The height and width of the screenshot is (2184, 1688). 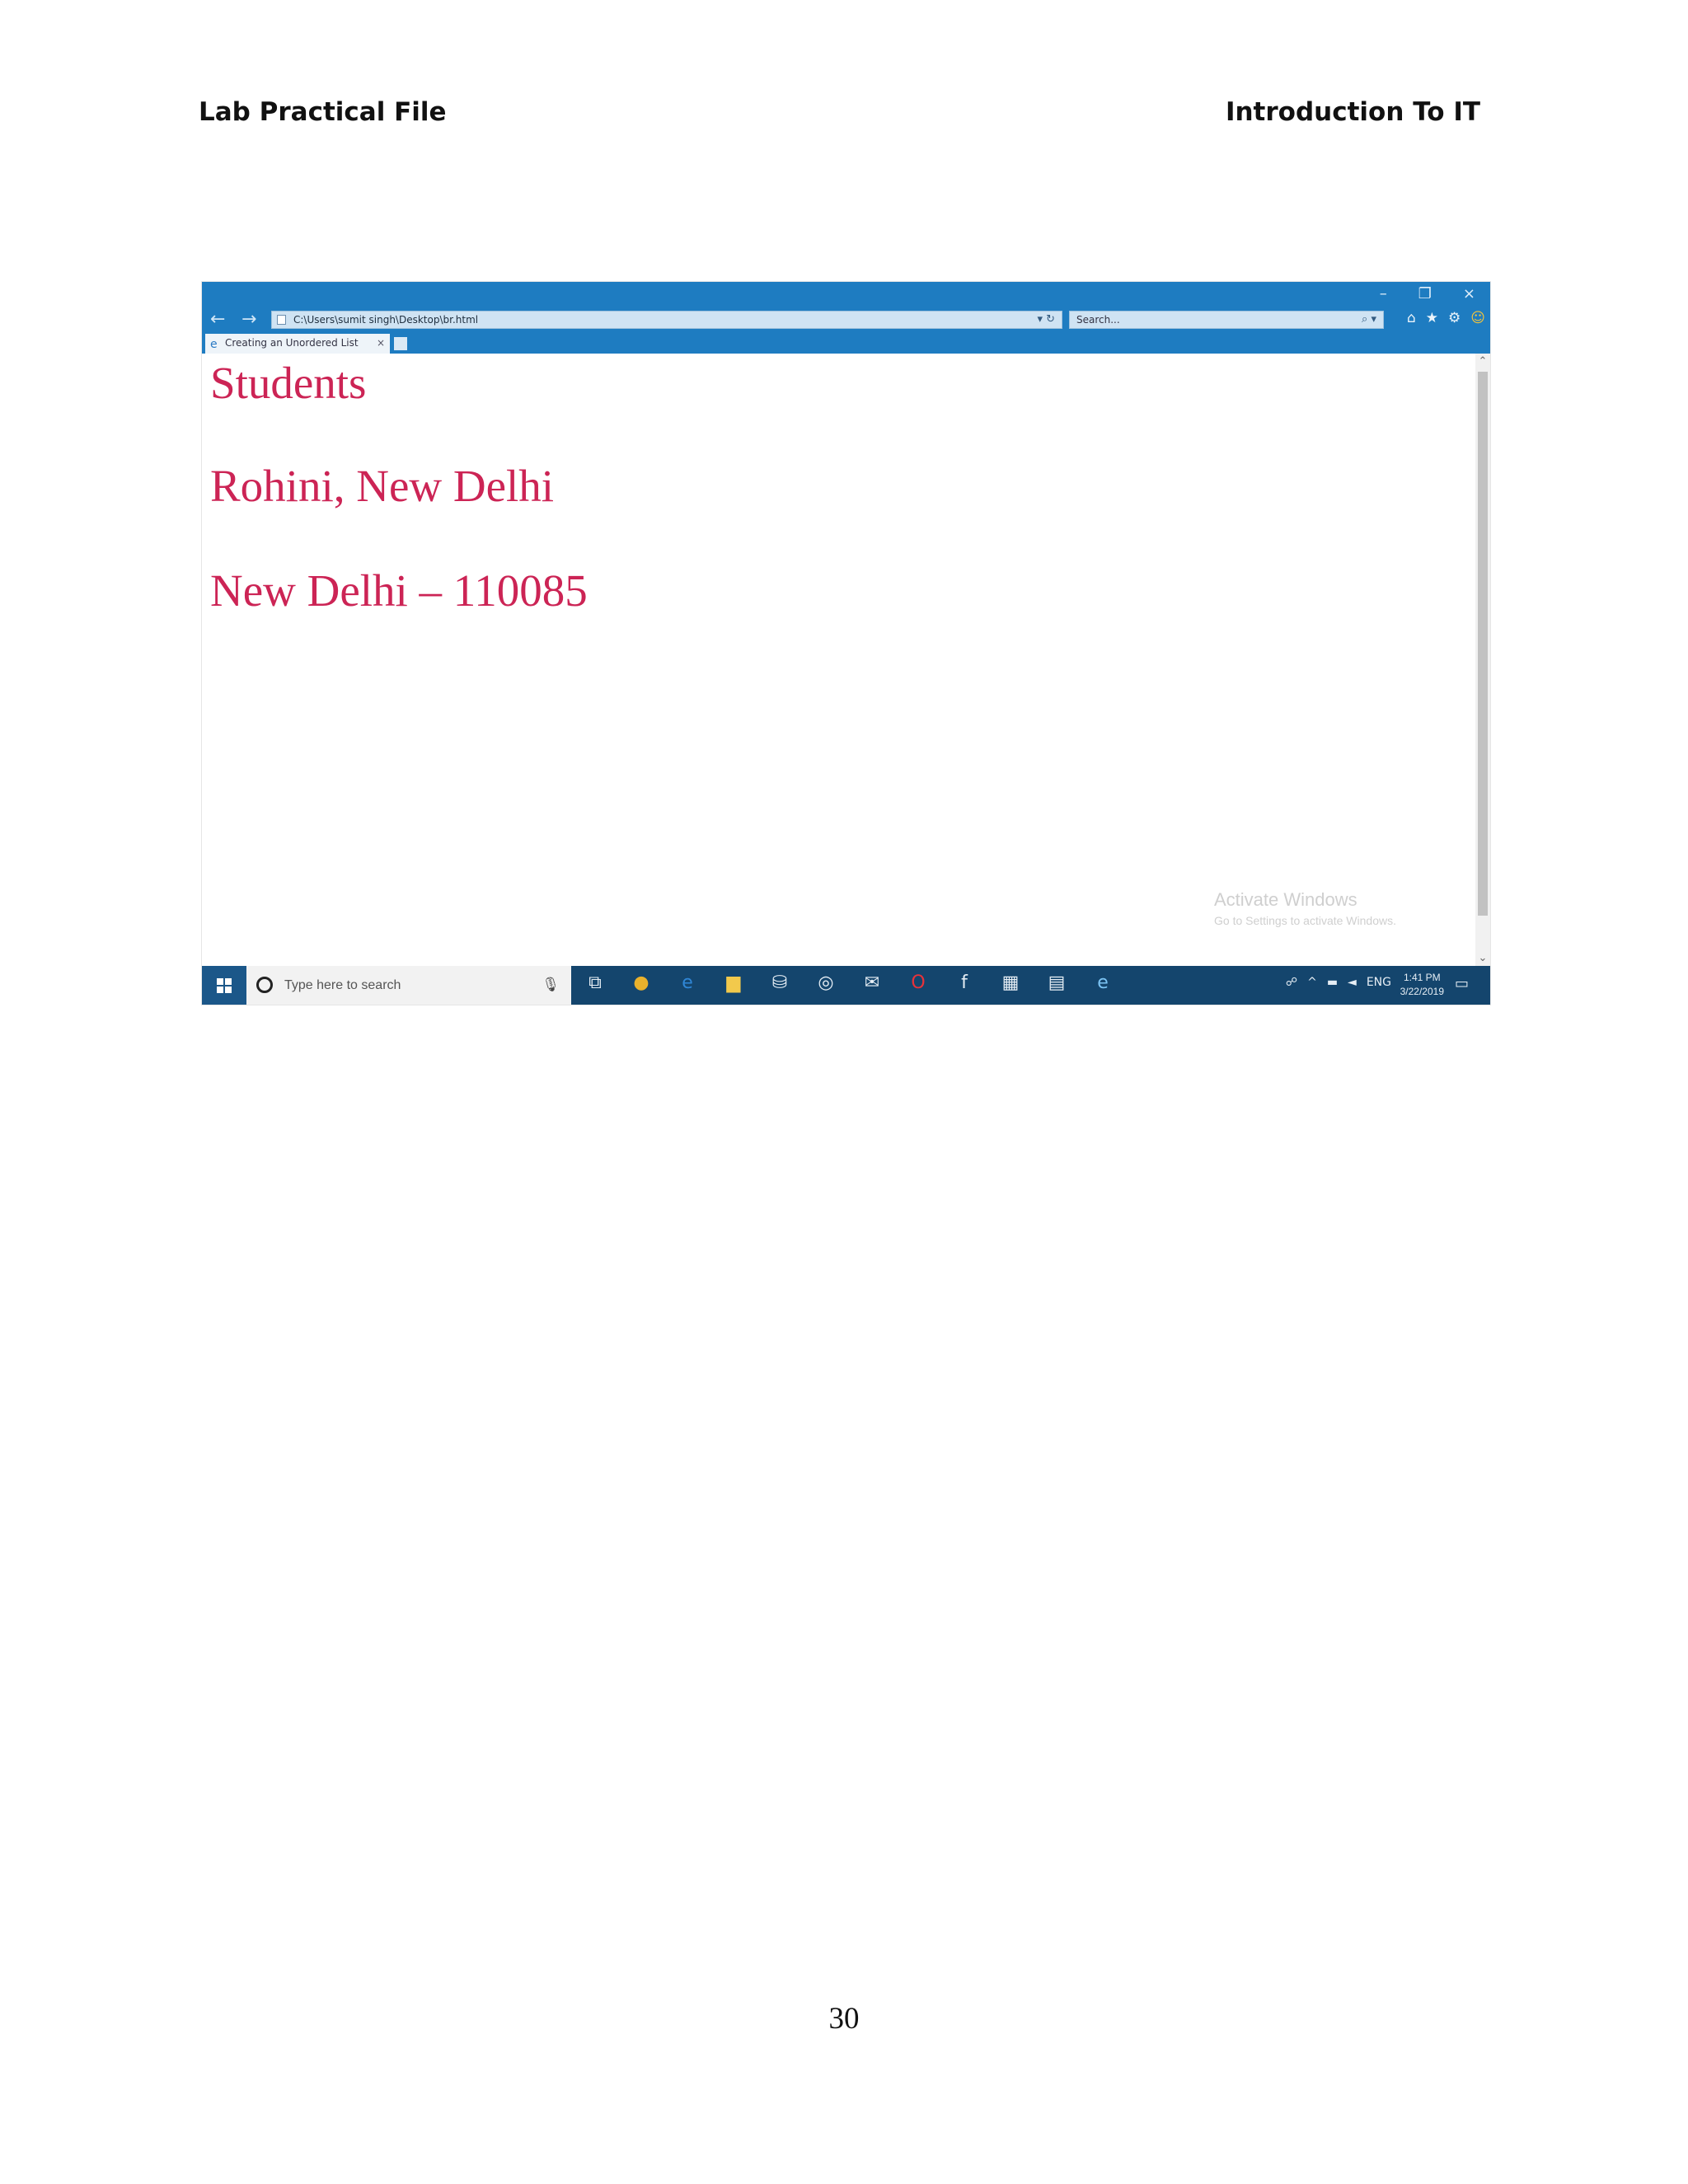 What do you see at coordinates (1103, 982) in the screenshot?
I see `internet-explorer-icon: e` at bounding box center [1103, 982].